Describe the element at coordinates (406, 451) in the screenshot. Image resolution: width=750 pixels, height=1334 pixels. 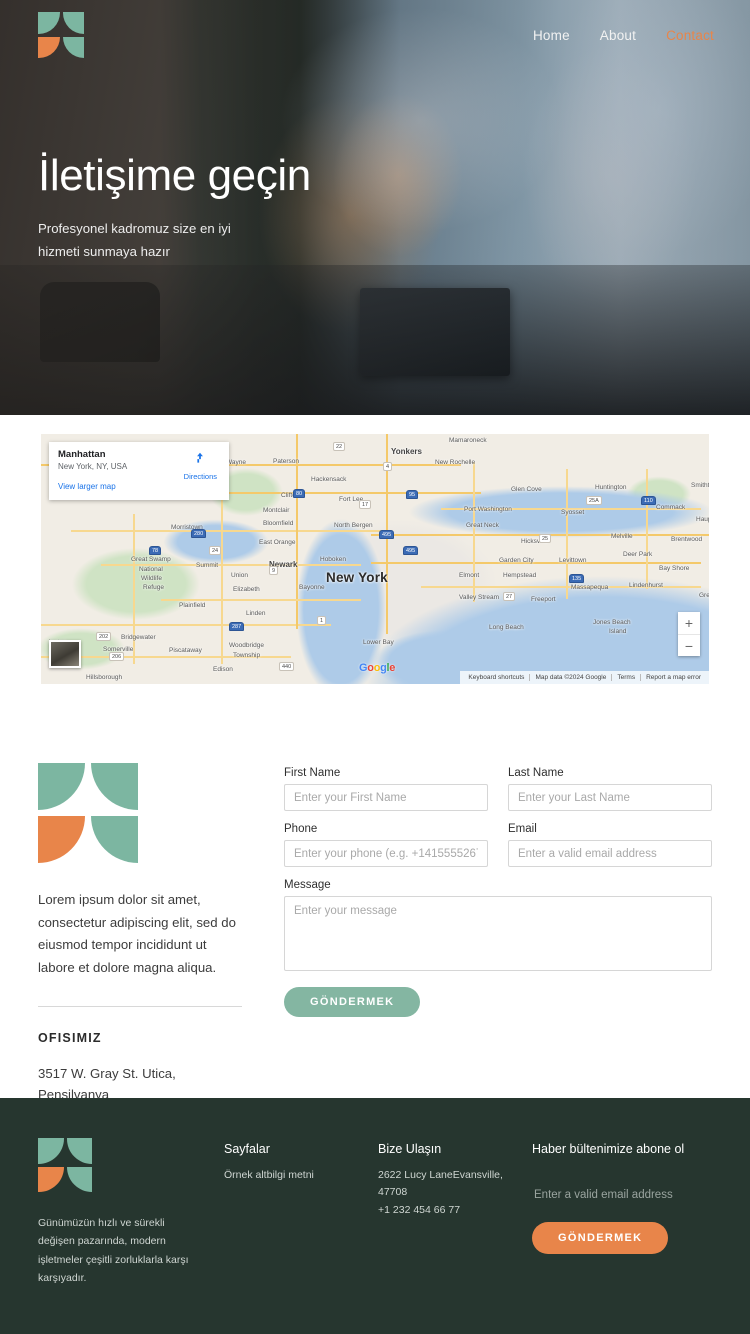
I see `map-label: Yonkers` at that location.